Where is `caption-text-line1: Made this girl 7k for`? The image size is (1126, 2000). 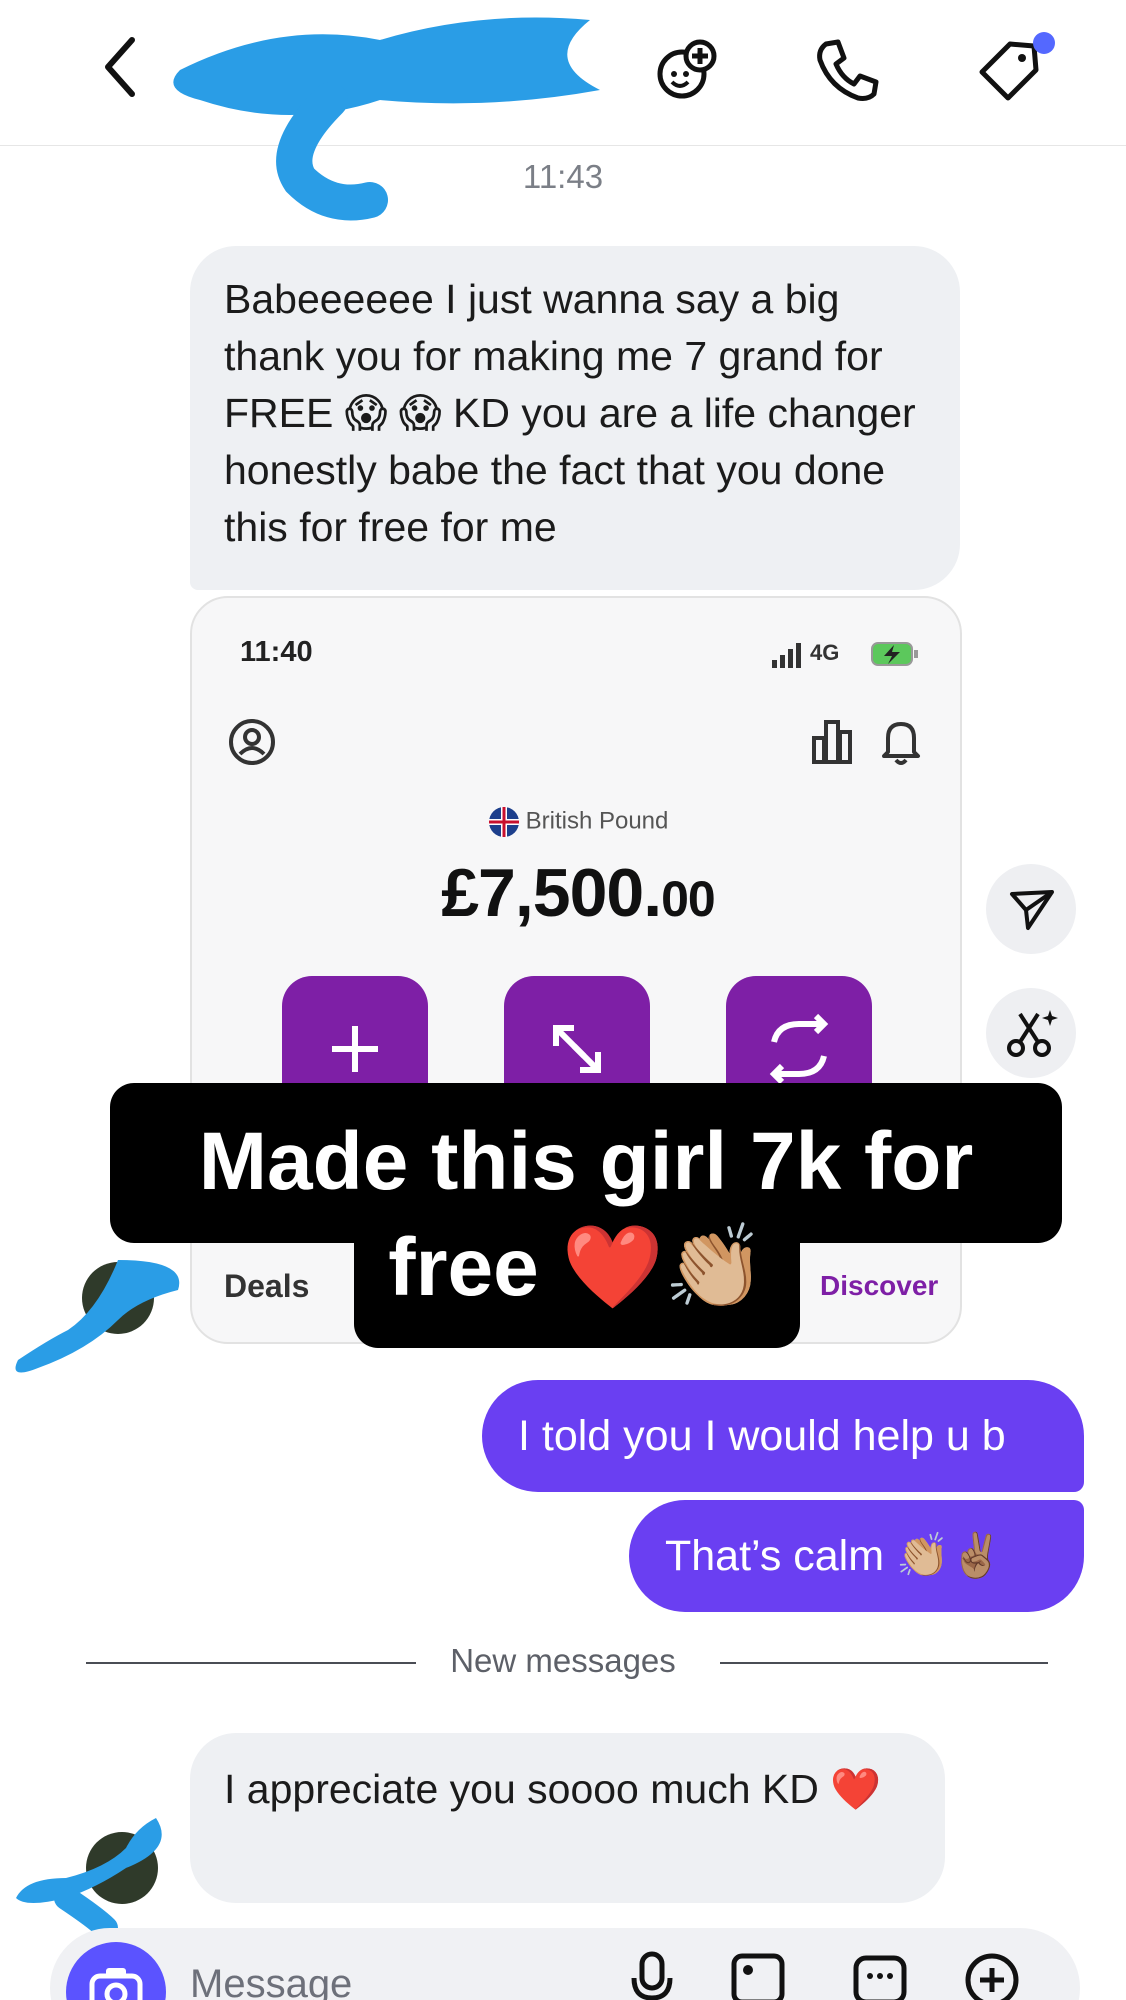 caption-text-line1: Made this girl 7k for is located at coordinates (586, 1161).